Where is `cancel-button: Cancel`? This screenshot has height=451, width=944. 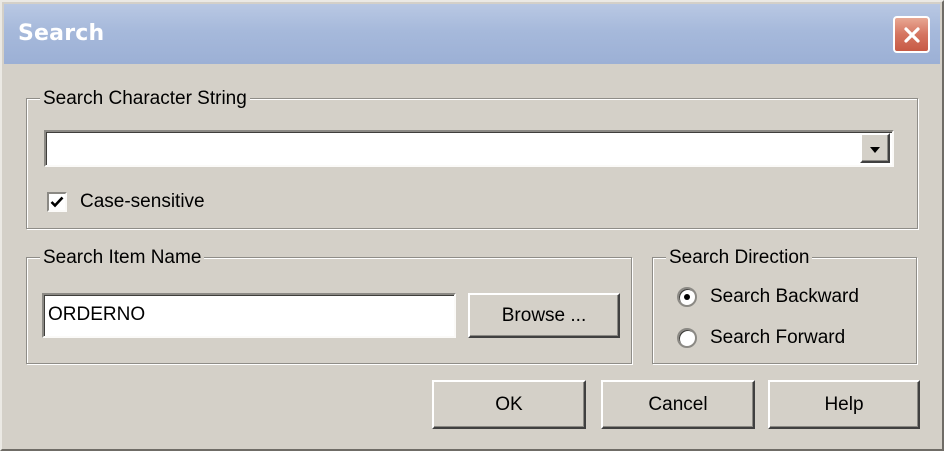
cancel-button: Cancel is located at coordinates (678, 404).